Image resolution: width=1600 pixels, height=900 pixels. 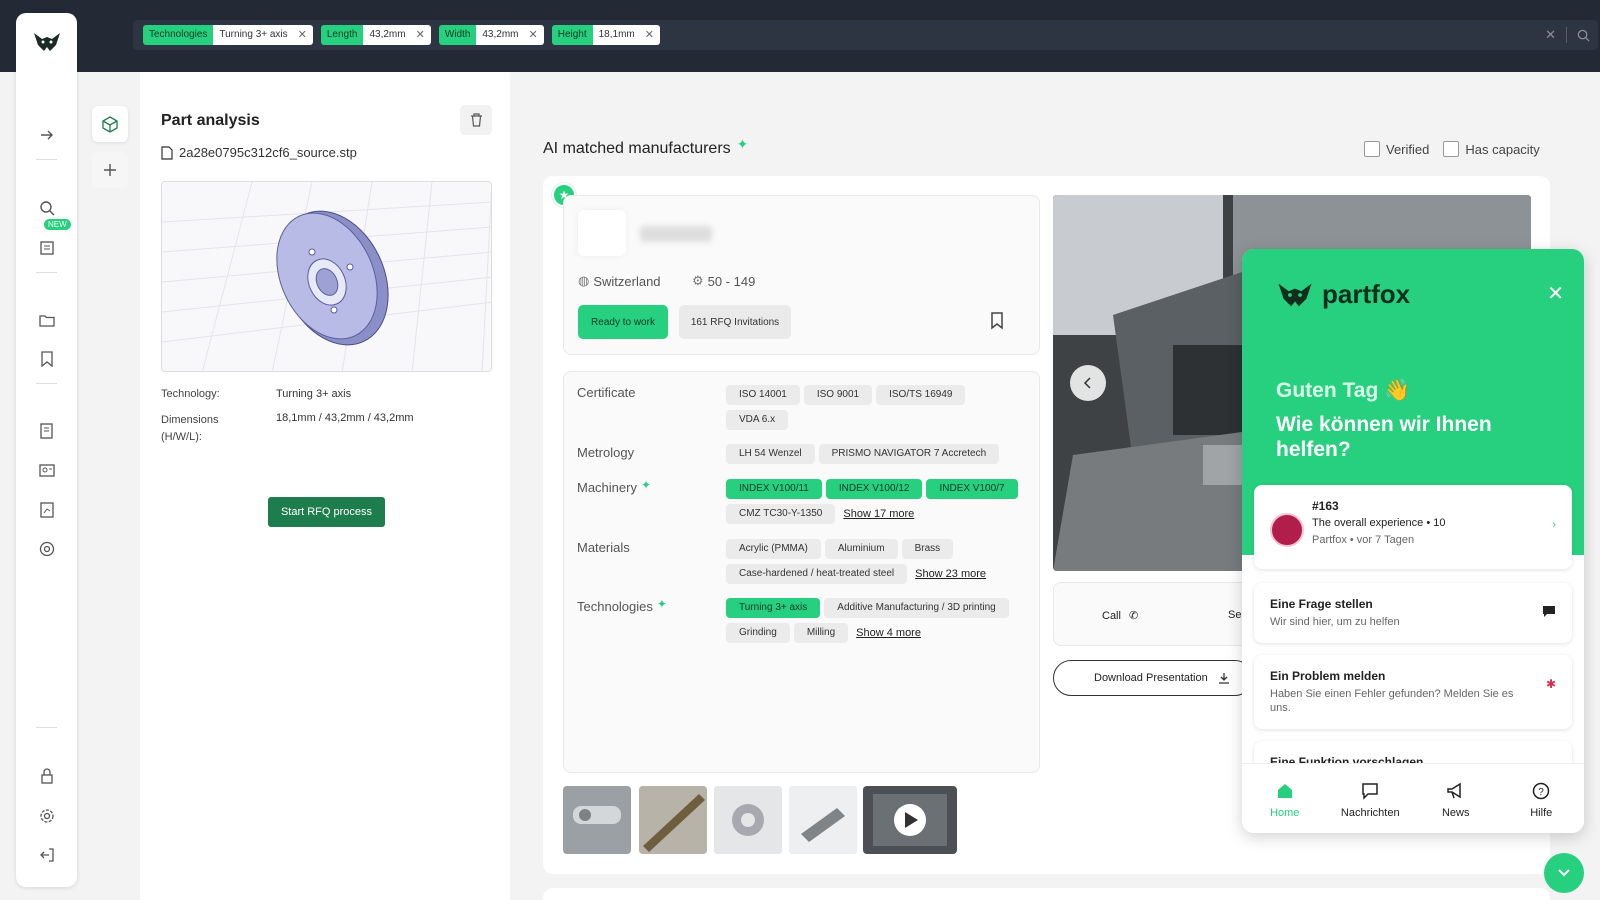 I want to click on download-presentation-button: Download Presentation, so click(x=1153, y=678).